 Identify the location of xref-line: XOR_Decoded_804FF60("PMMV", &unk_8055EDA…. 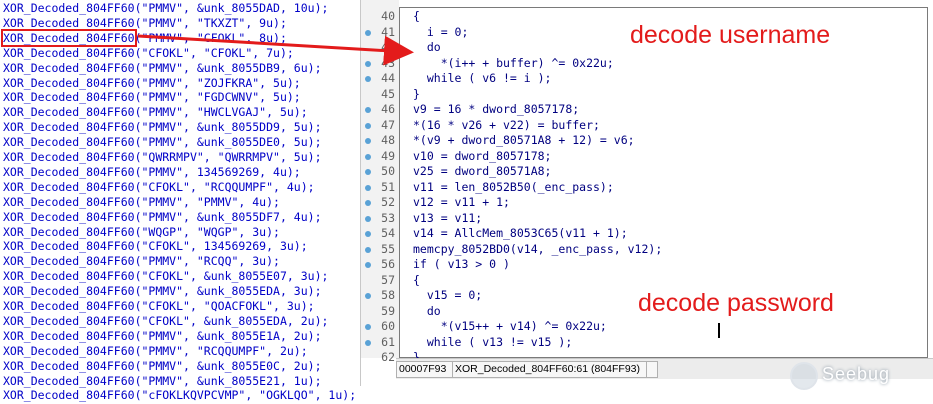
(162, 291).